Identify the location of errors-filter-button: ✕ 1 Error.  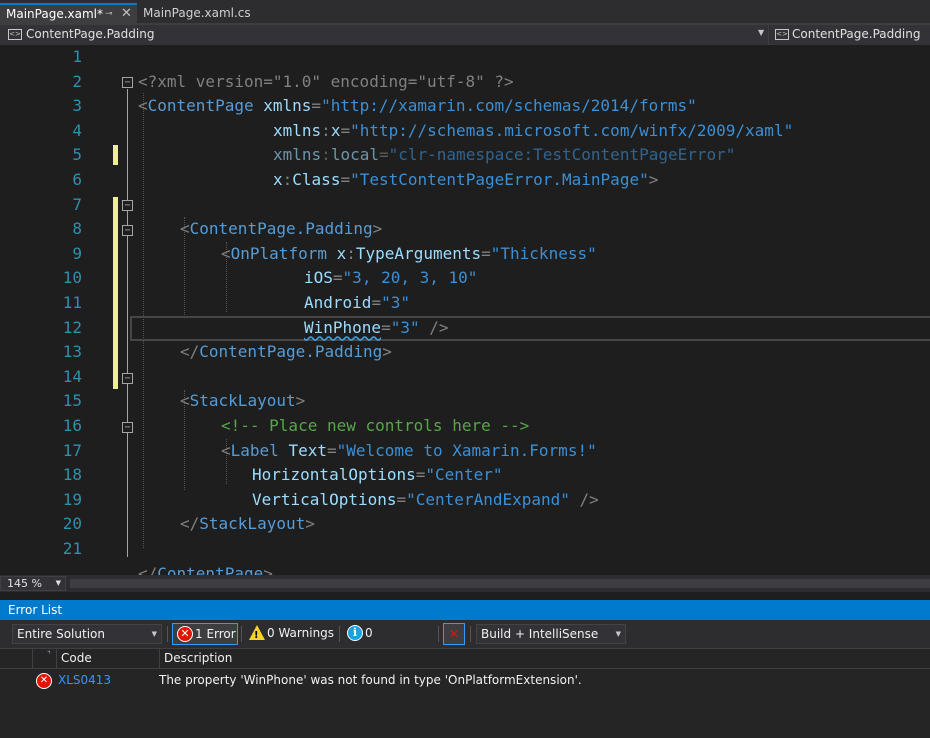
(205, 634).